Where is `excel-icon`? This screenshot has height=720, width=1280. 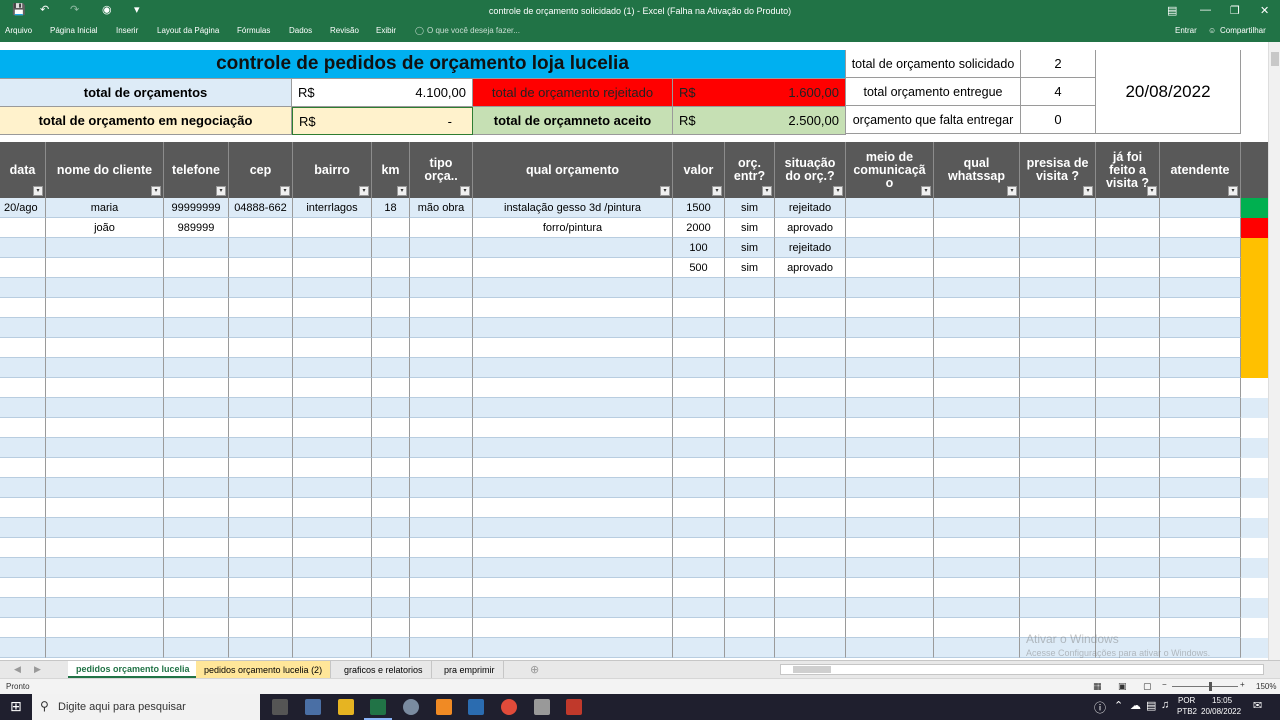
excel-icon is located at coordinates (378, 707).